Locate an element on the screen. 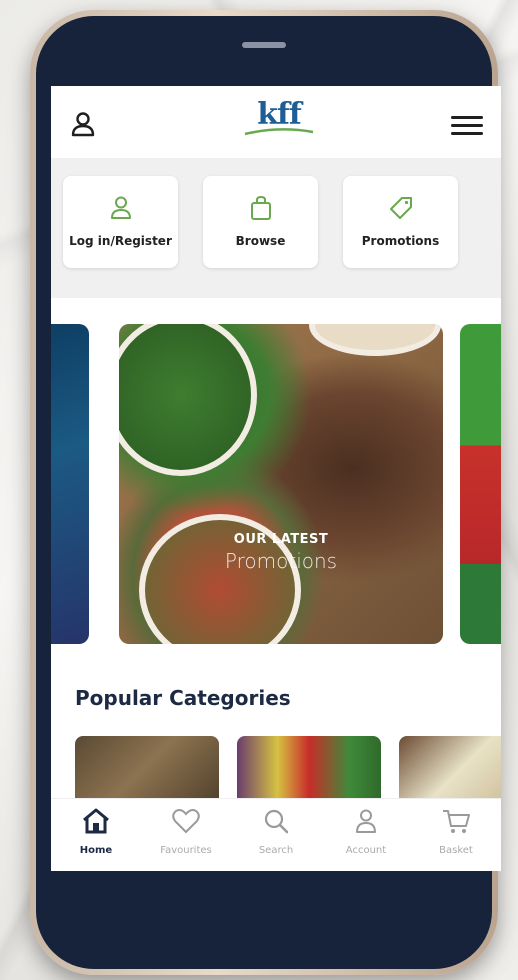 This screenshot has width=518, height=980. banner-caption: OUR LATEST Promotions is located at coordinates (281, 552).